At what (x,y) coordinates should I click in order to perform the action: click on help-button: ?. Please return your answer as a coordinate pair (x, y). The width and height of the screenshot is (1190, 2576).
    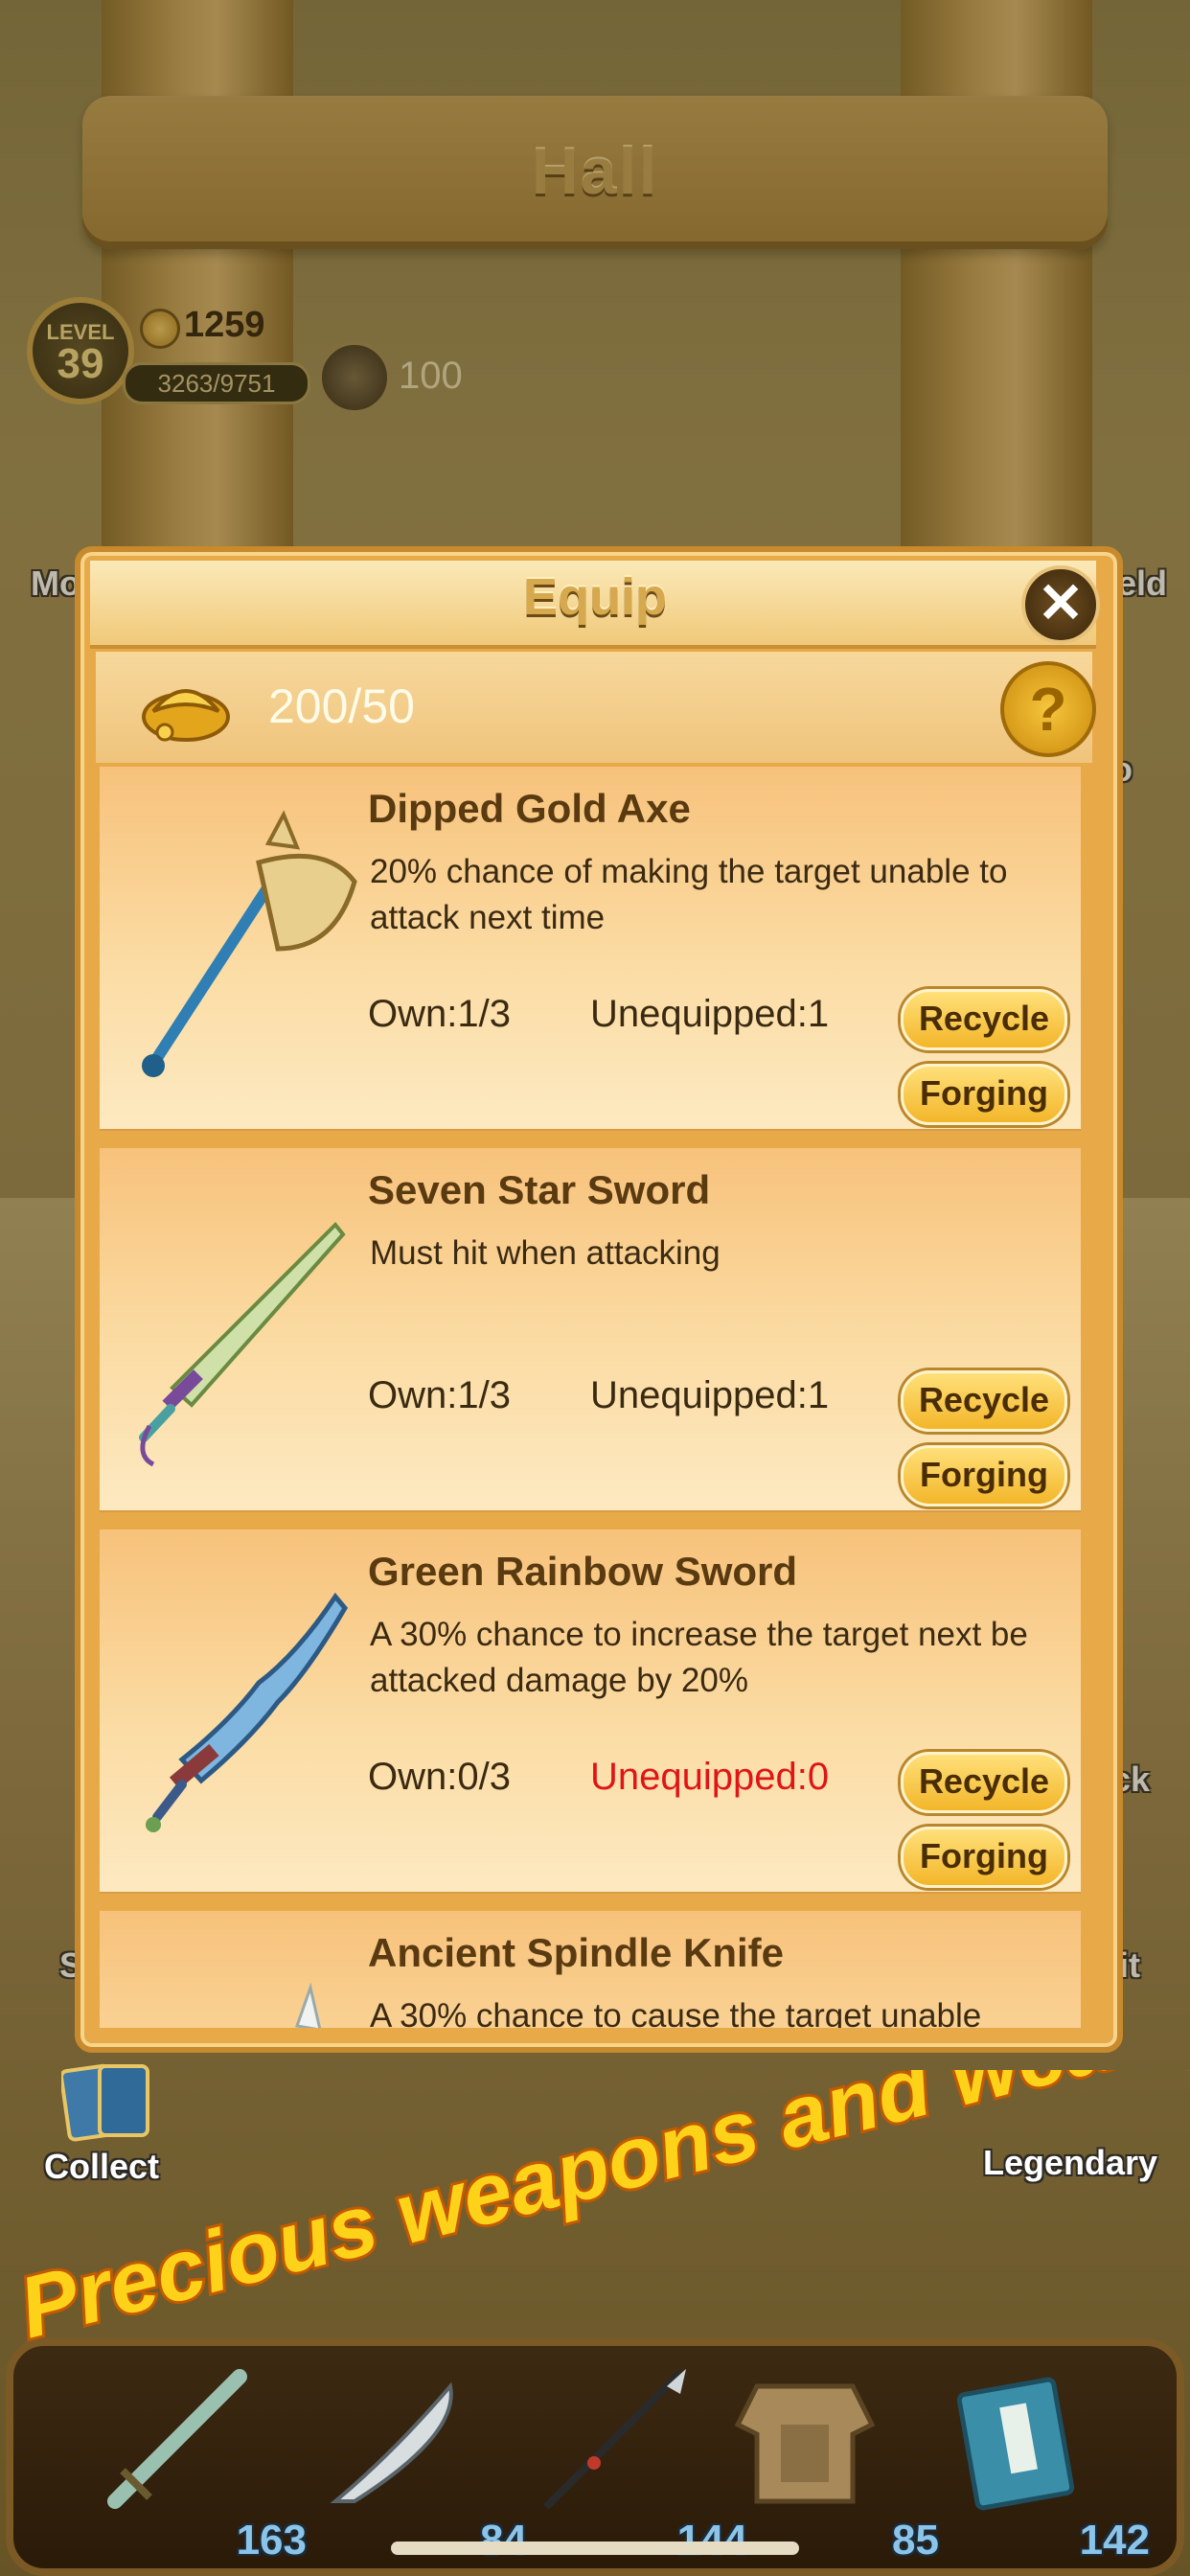
    Looking at the image, I should click on (1048, 709).